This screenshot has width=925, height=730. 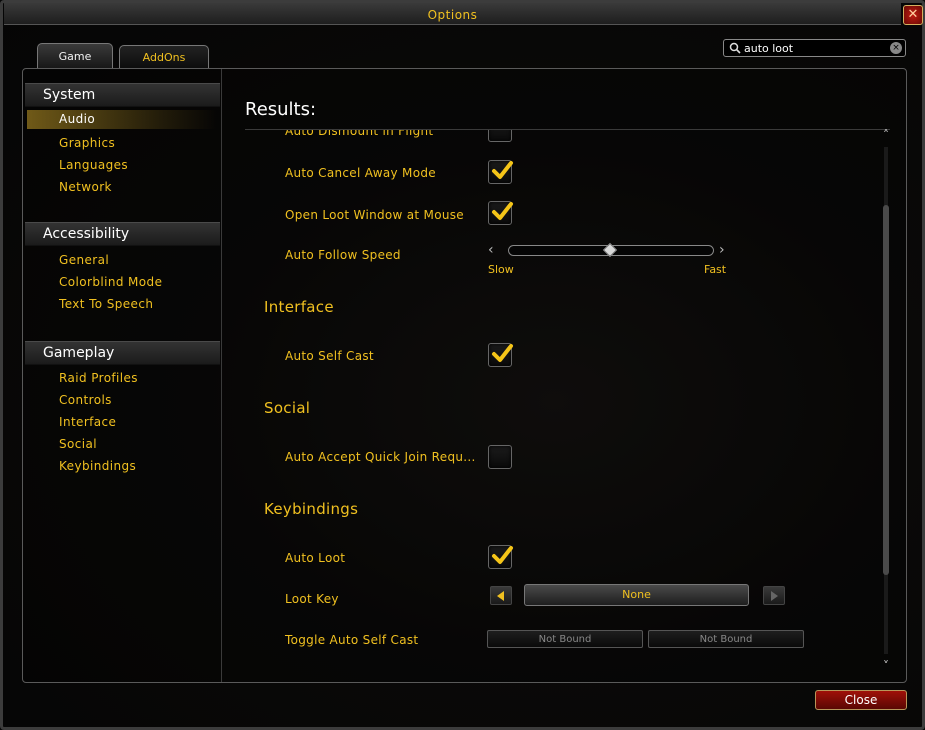 What do you see at coordinates (122, 234) in the screenshot?
I see `category-header-accessibility: Accessibility` at bounding box center [122, 234].